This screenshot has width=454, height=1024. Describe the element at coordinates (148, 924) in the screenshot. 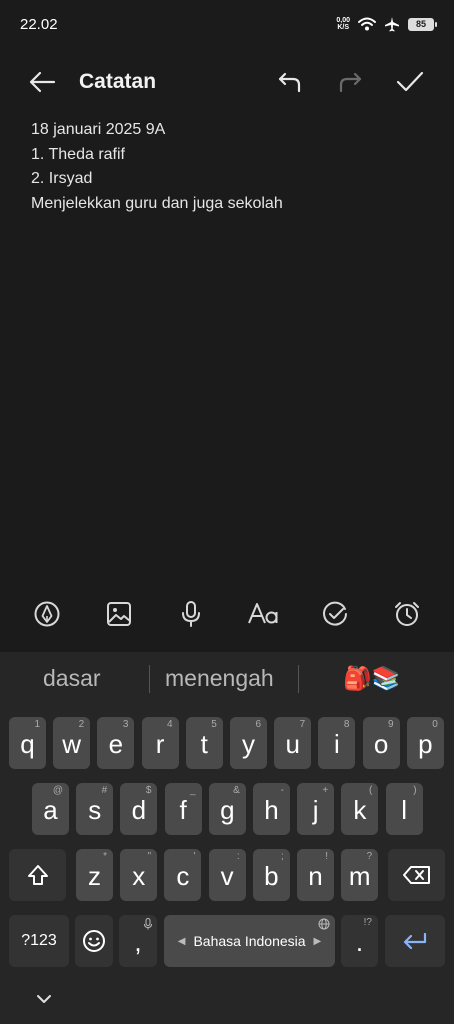

I see `microphone-hint-icon` at that location.